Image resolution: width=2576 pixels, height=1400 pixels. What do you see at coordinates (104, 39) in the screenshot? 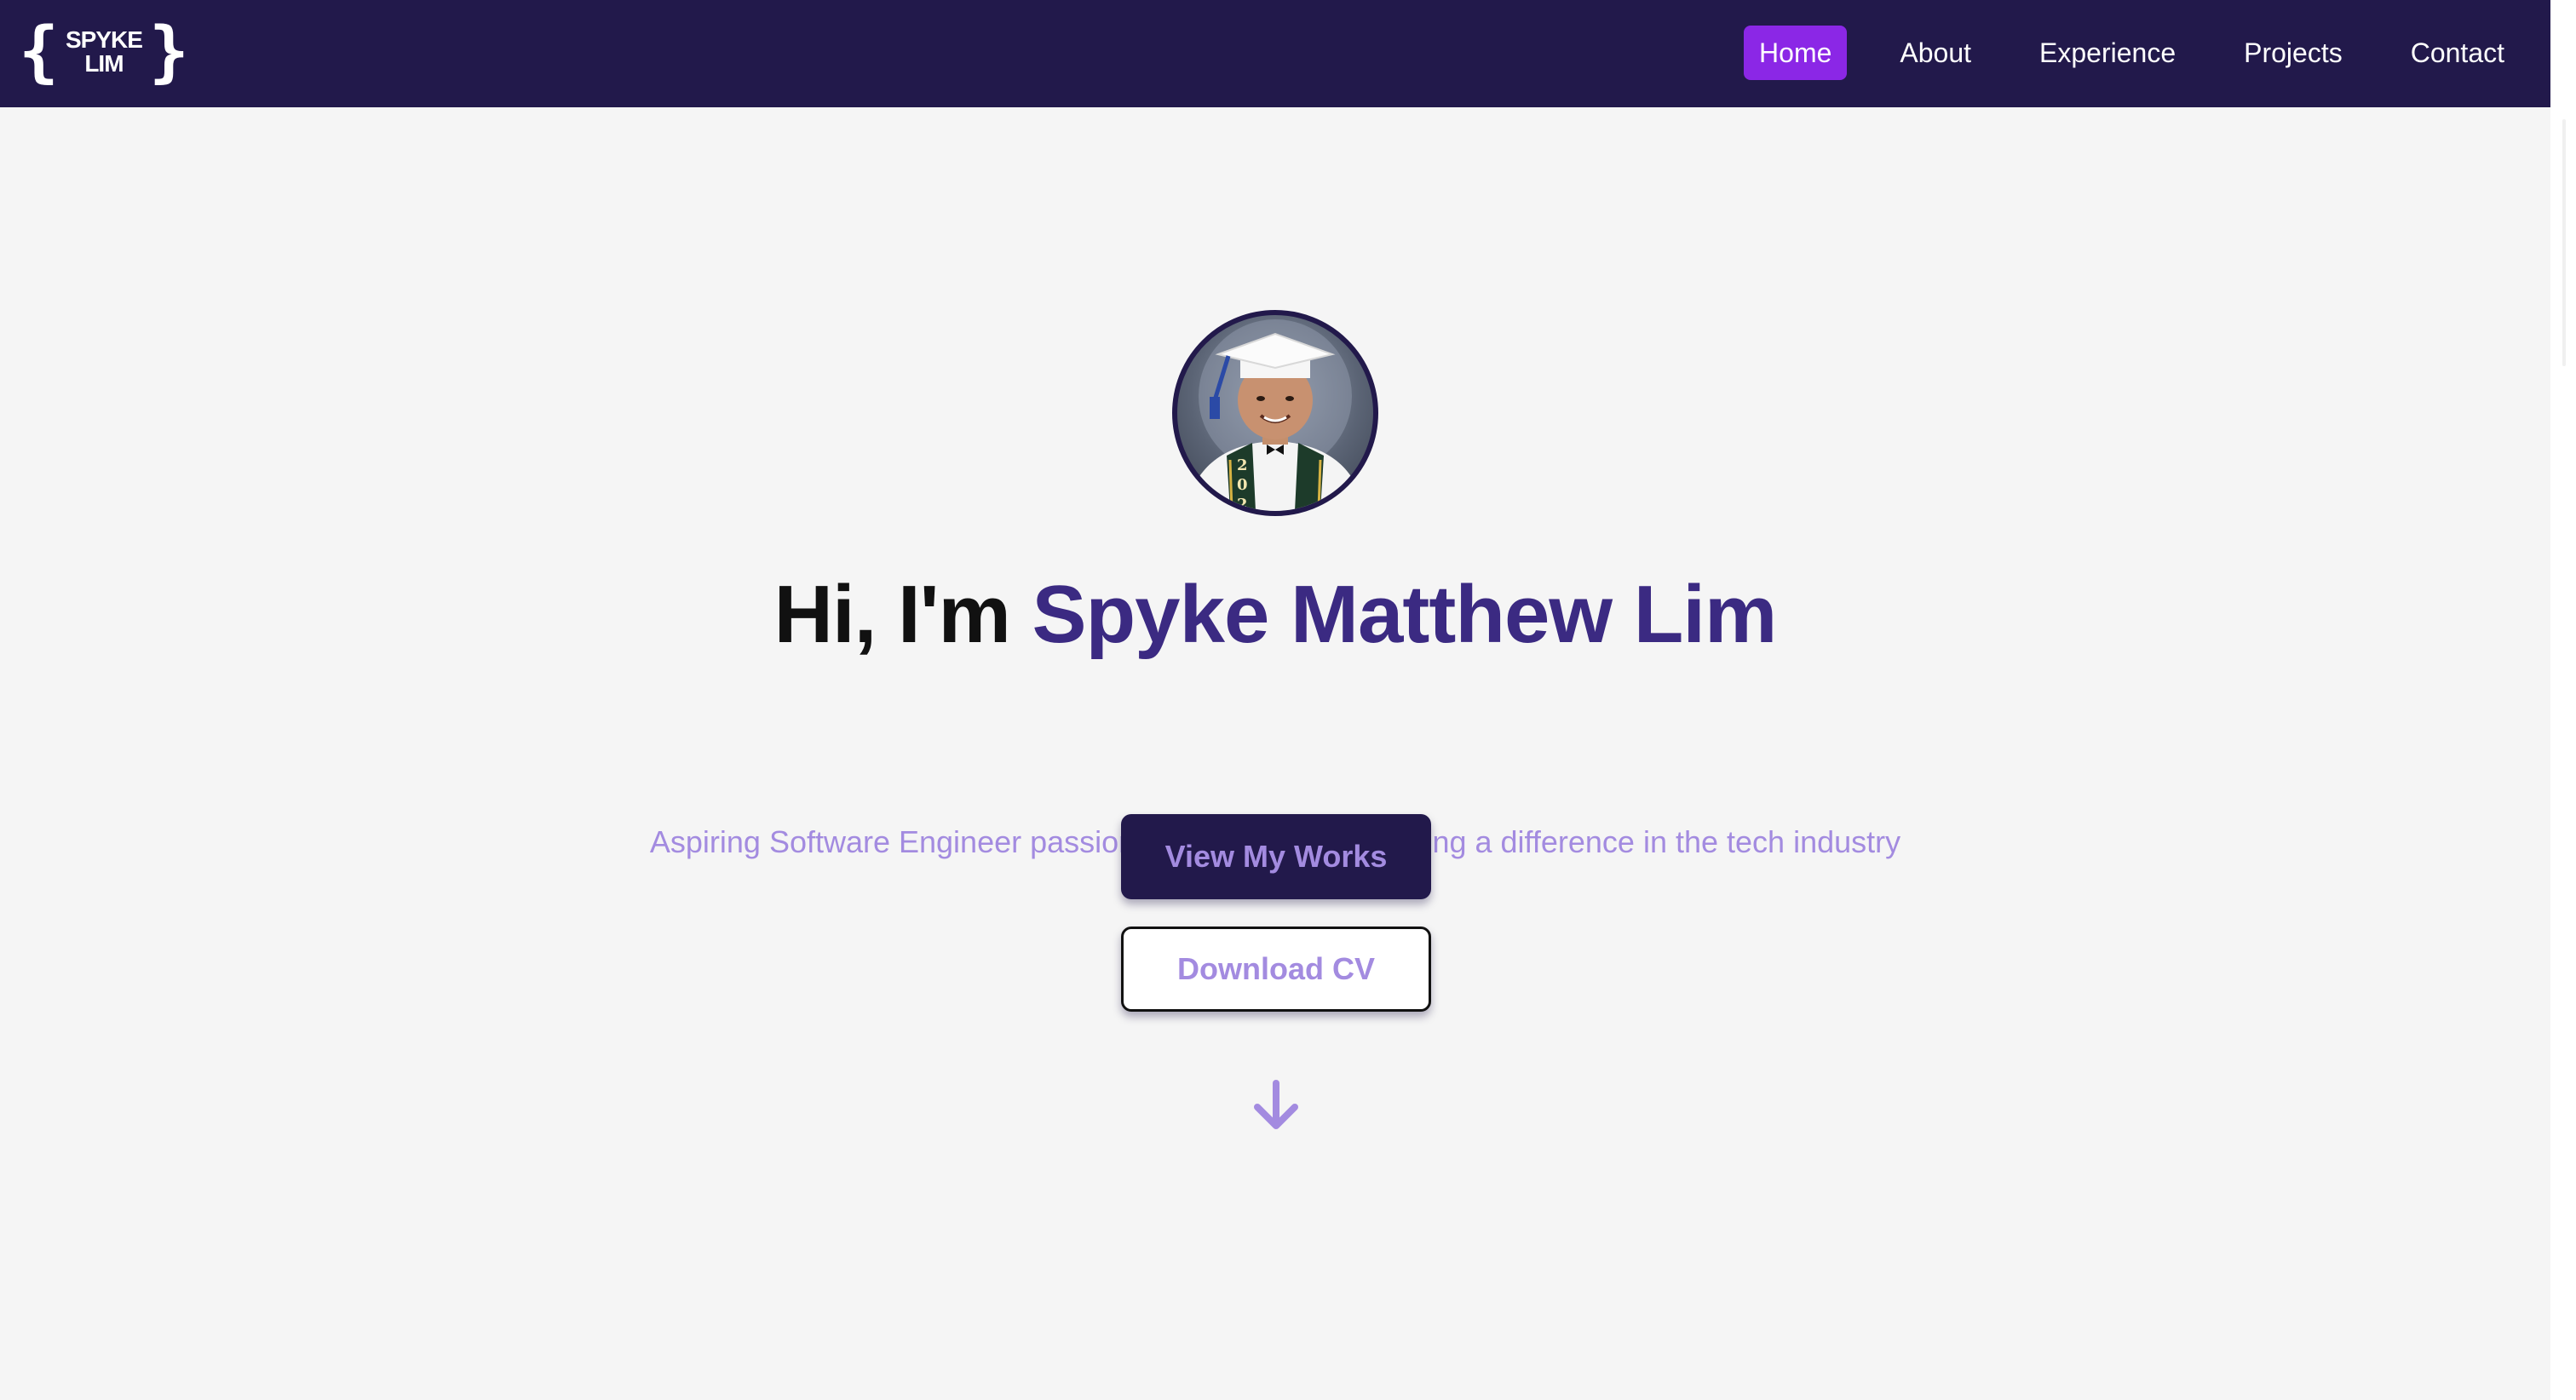
I see `logo-line-1: SPYKE` at bounding box center [104, 39].